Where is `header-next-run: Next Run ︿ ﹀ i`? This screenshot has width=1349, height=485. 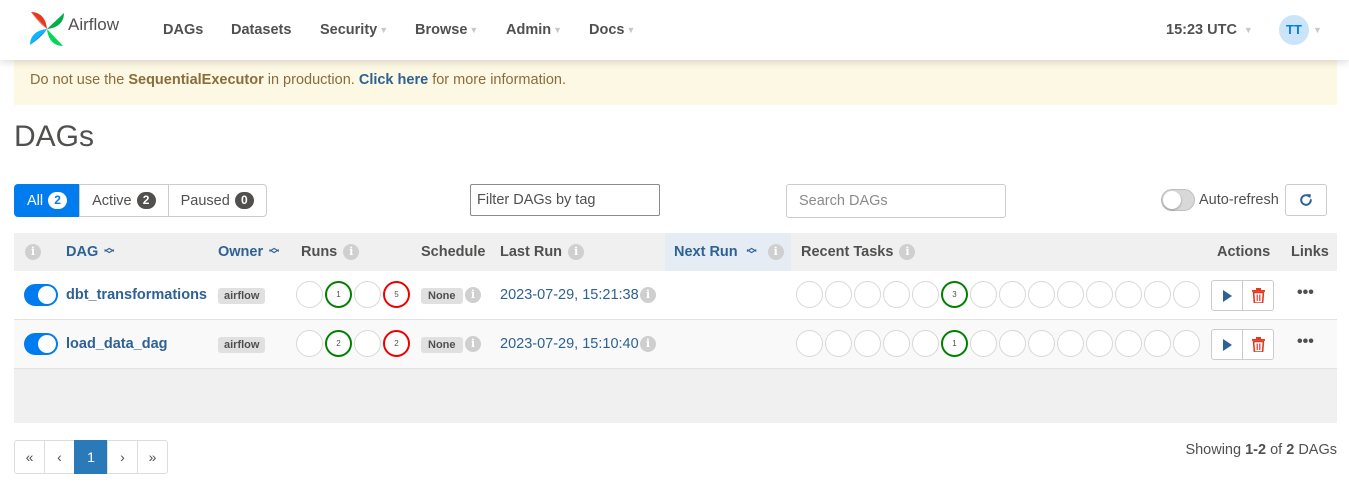 header-next-run: Next Run ︿ ﹀ i is located at coordinates (729, 252).